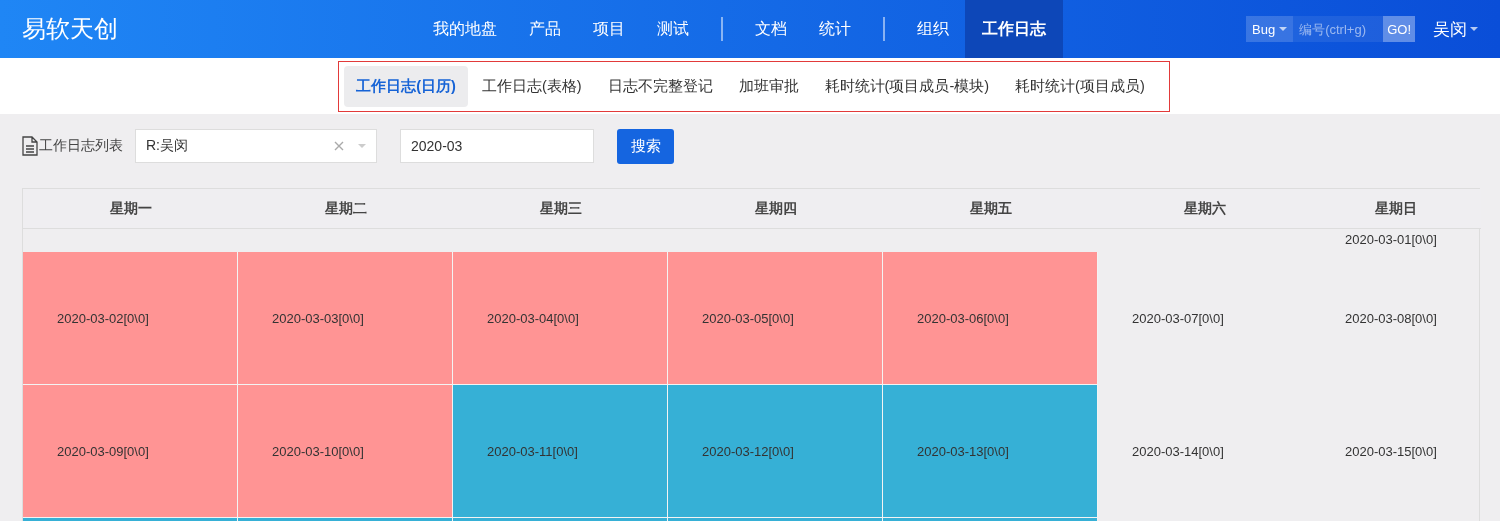 The height and width of the screenshot is (521, 1500). Describe the element at coordinates (1178, 451) in the screenshot. I see `day-date: 2020-03-14[0\0]` at that location.